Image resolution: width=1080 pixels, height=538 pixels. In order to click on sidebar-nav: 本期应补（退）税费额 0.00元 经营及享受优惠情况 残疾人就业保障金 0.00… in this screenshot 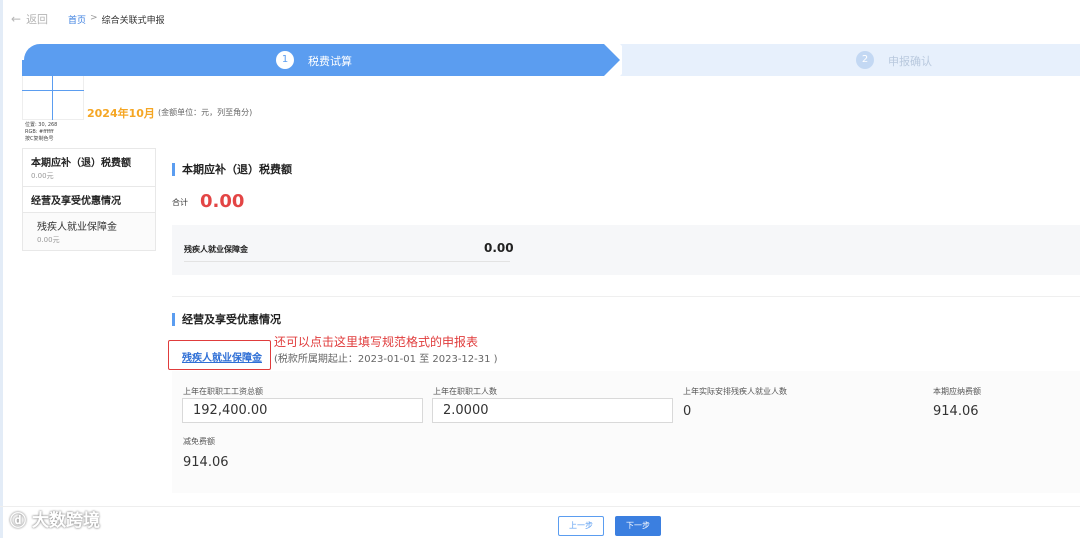, I will do `click(89, 199)`.